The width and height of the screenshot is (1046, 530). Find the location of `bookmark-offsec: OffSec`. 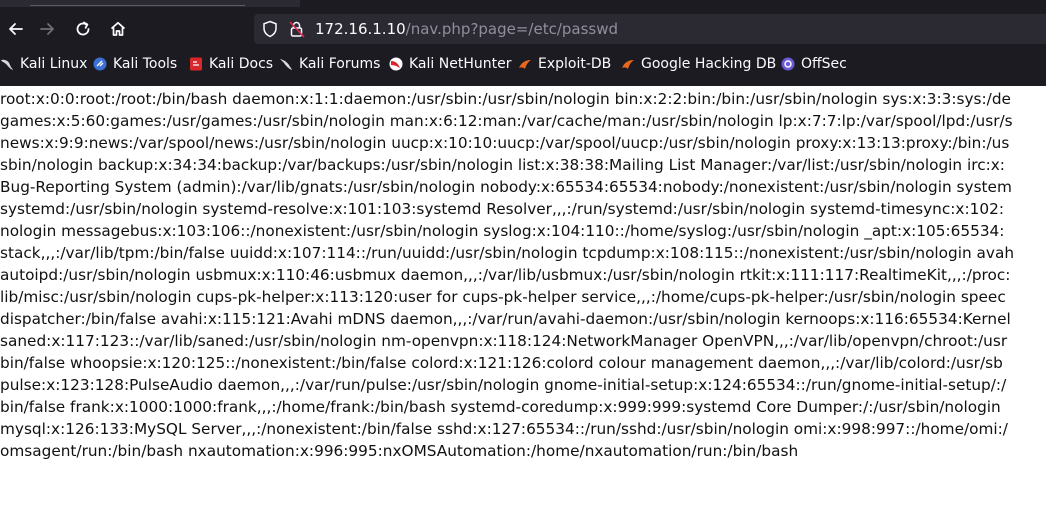

bookmark-offsec: OffSec is located at coordinates (814, 64).